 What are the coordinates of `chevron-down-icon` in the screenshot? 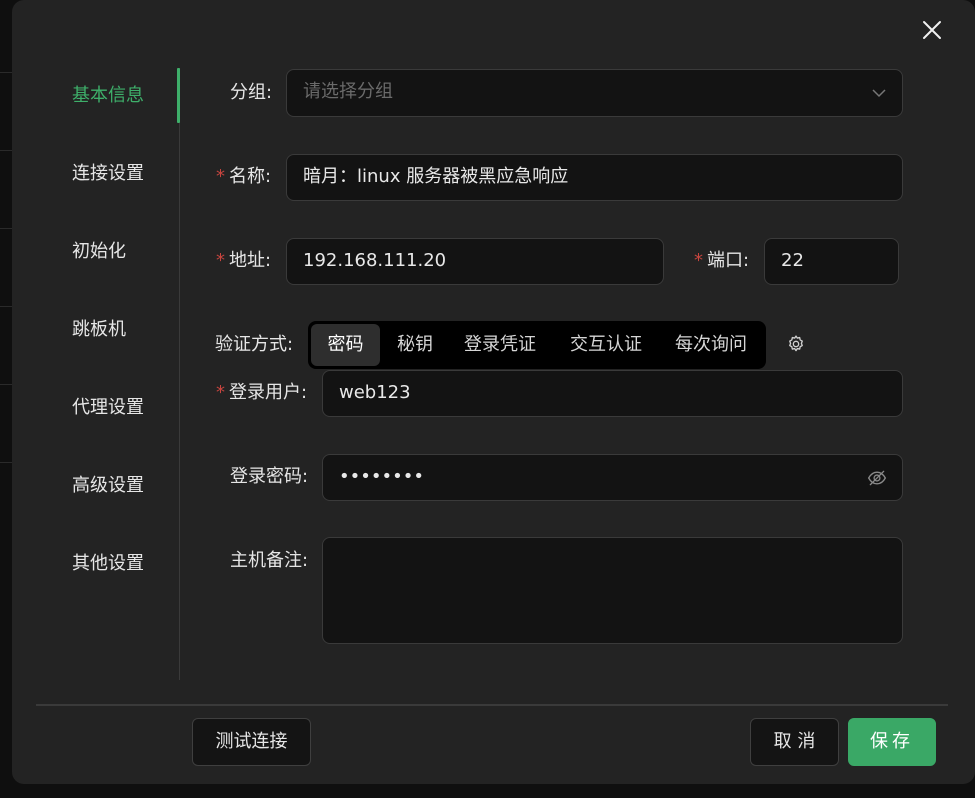 It's located at (879, 93).